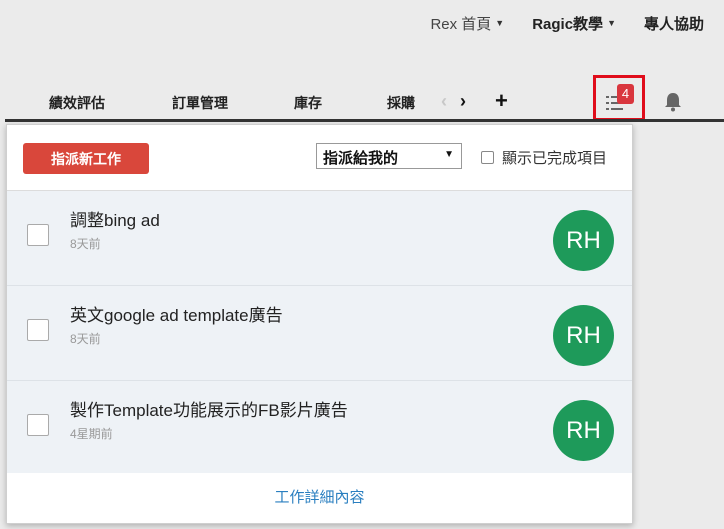 The width and height of the screenshot is (724, 529). What do you see at coordinates (361, 158) in the screenshot?
I see `task-filter-value: 指派給我的` at bounding box center [361, 158].